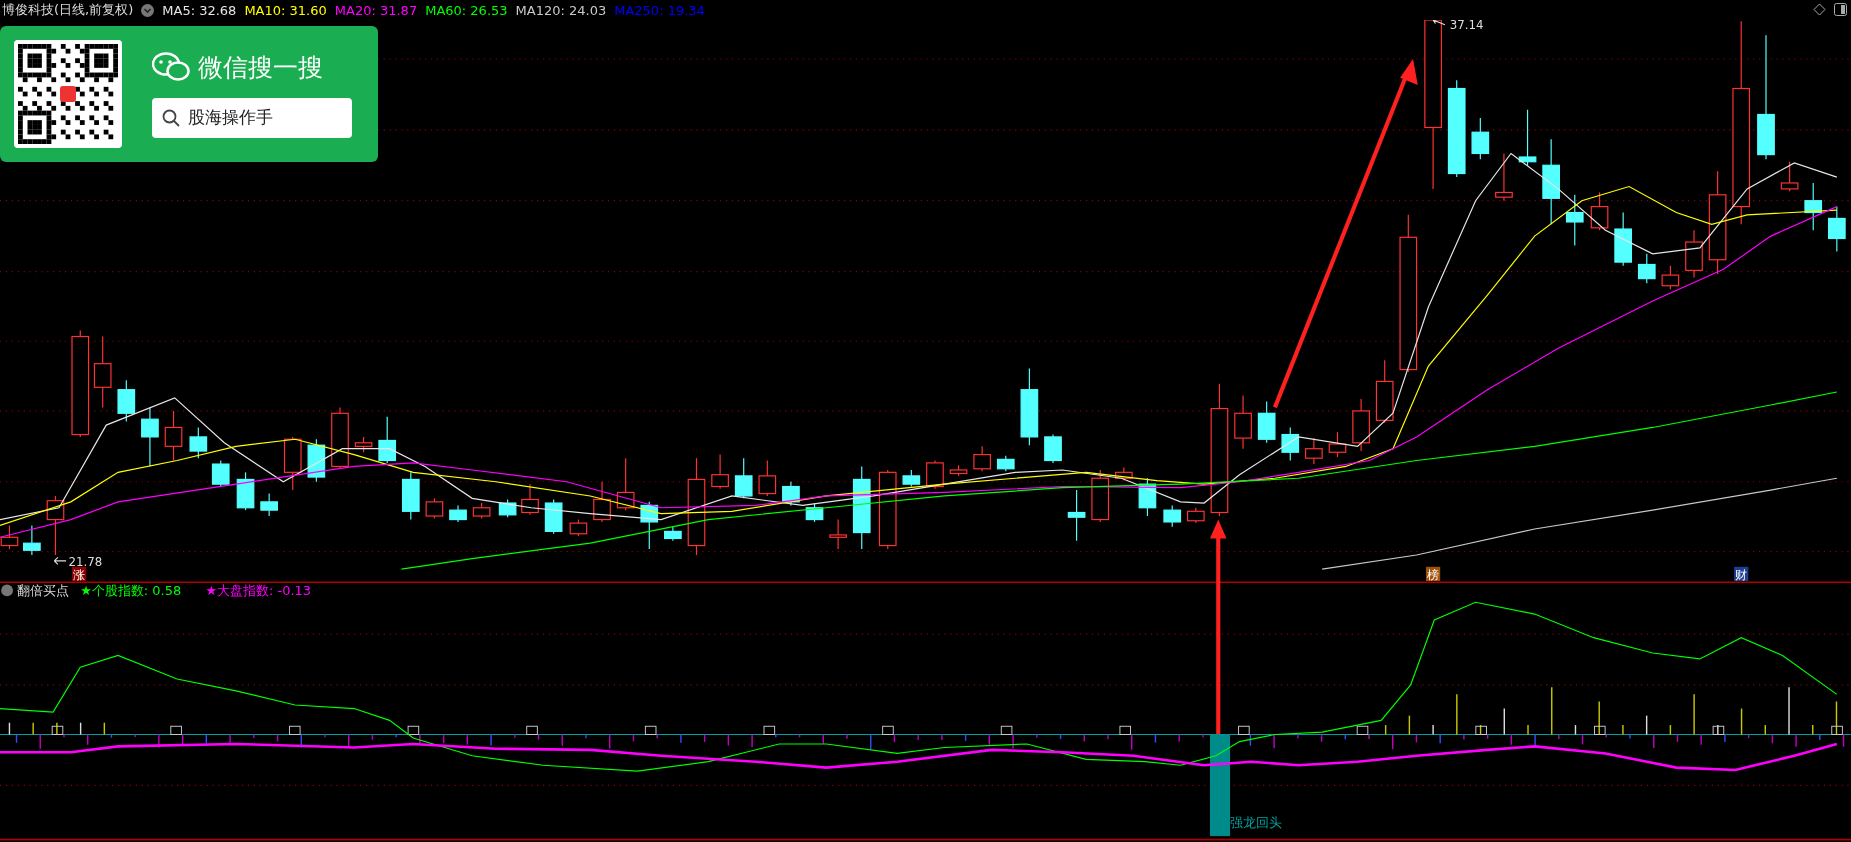  Describe the element at coordinates (79, 574) in the screenshot. I see `event-badge: 涨` at that location.